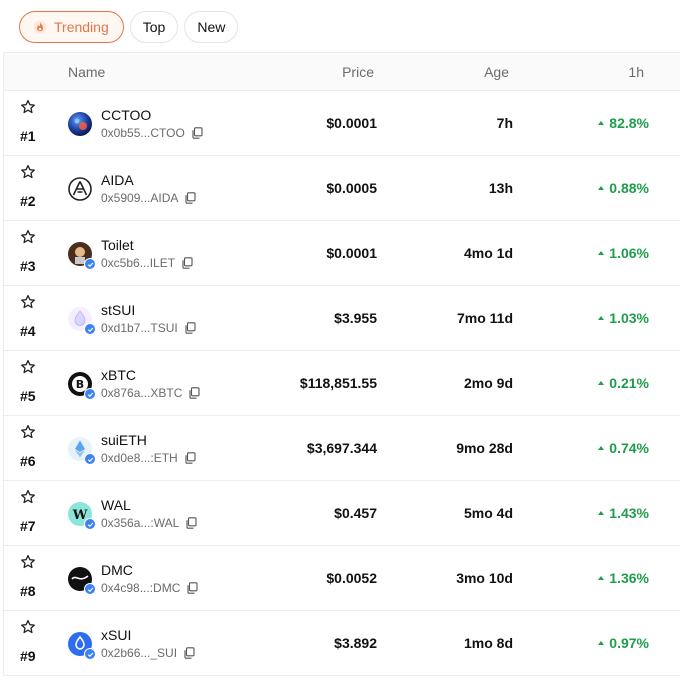 The height and width of the screenshot is (680, 680). What do you see at coordinates (211, 27) in the screenshot?
I see `tab-new: New` at bounding box center [211, 27].